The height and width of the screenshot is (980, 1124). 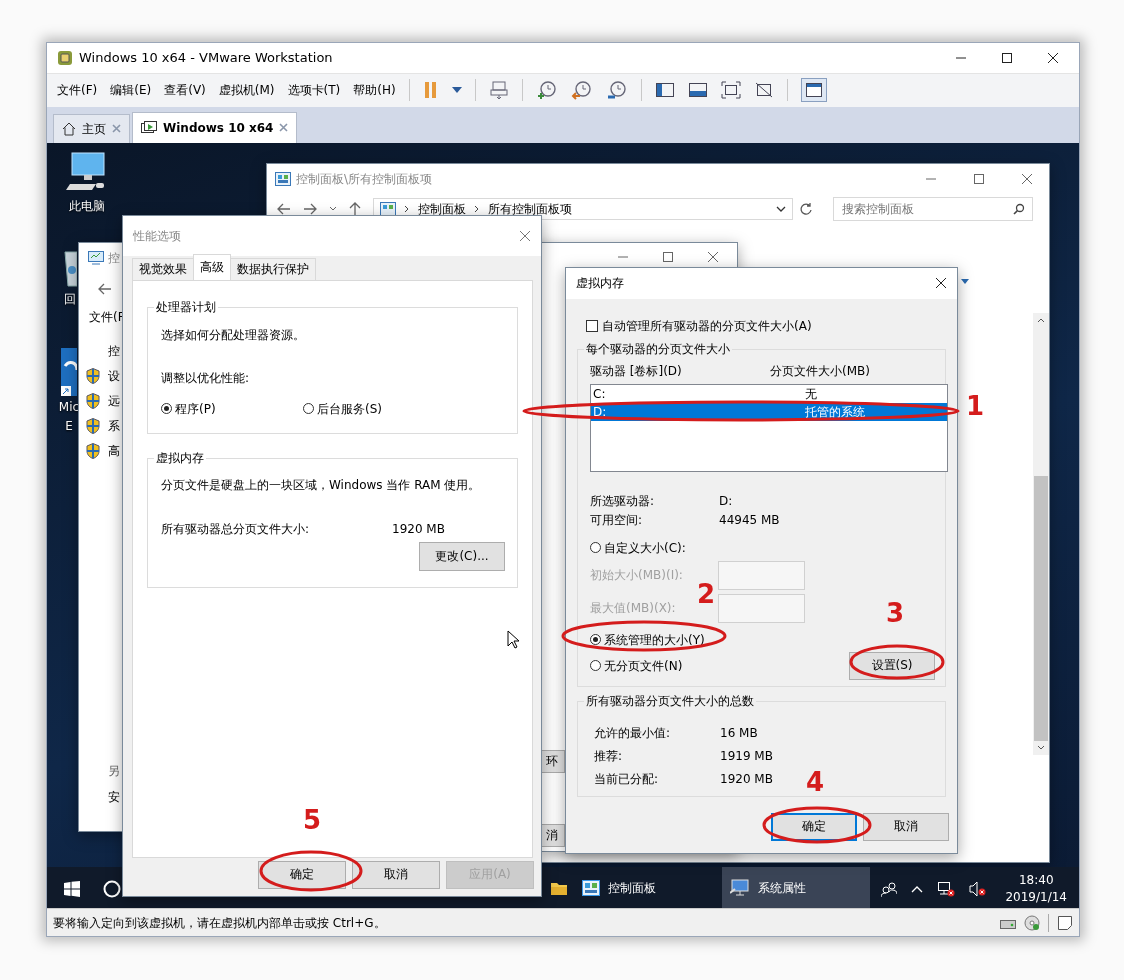 I want to click on label: 所选驱动器:, so click(x=623, y=500).